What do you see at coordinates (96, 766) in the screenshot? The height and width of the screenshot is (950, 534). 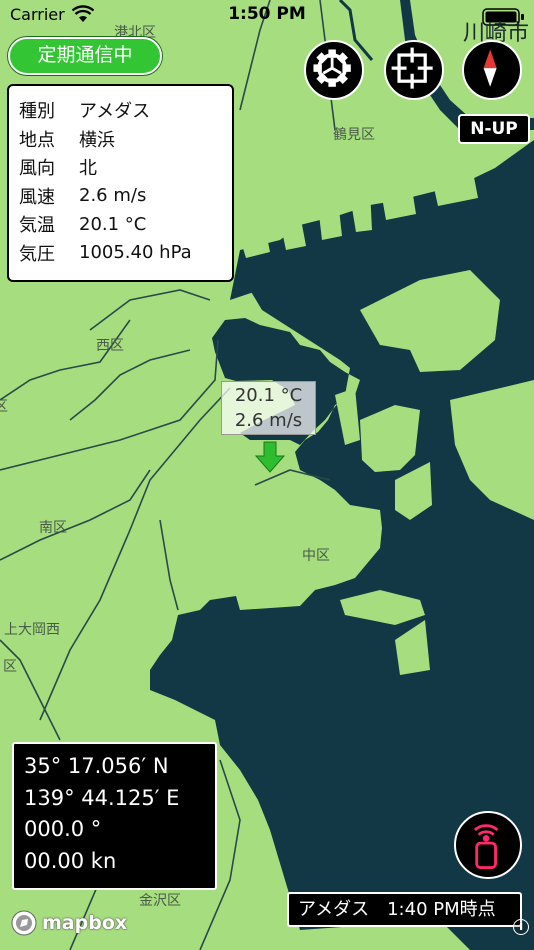 I see `latitude-value: 35° 17.056′ N` at bounding box center [96, 766].